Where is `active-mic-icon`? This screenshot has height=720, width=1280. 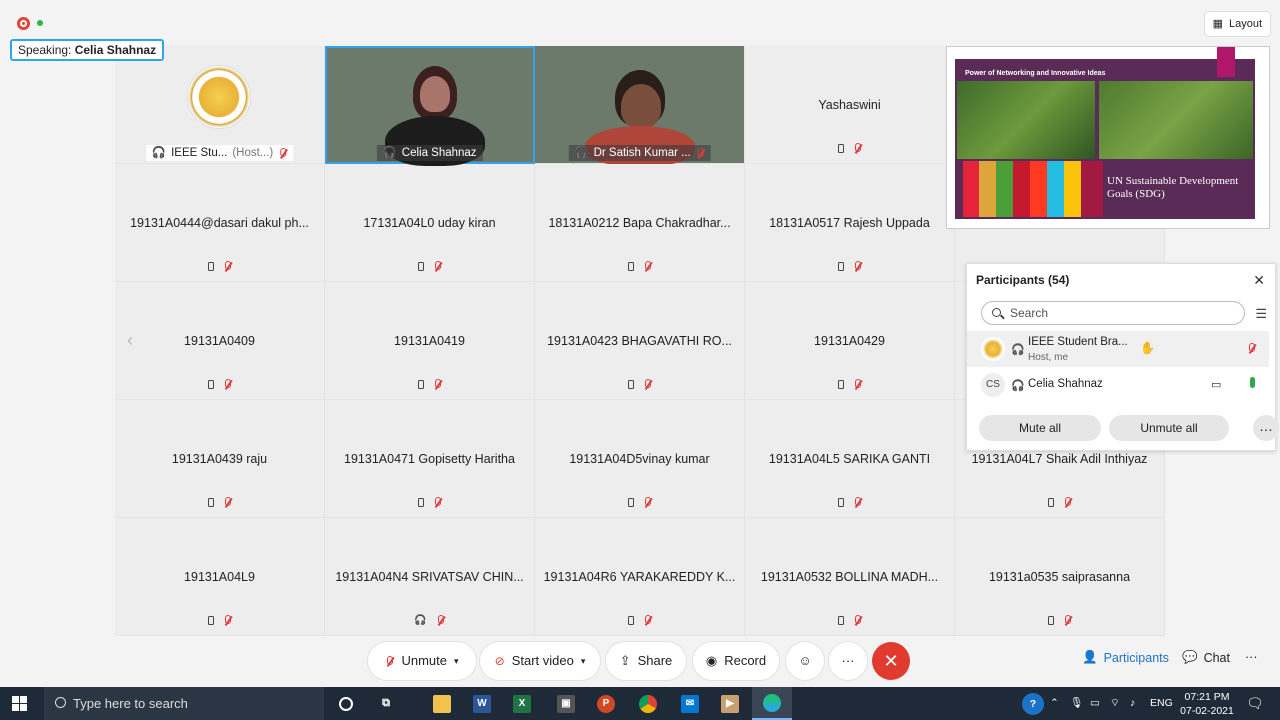 active-mic-icon is located at coordinates (1252, 382).